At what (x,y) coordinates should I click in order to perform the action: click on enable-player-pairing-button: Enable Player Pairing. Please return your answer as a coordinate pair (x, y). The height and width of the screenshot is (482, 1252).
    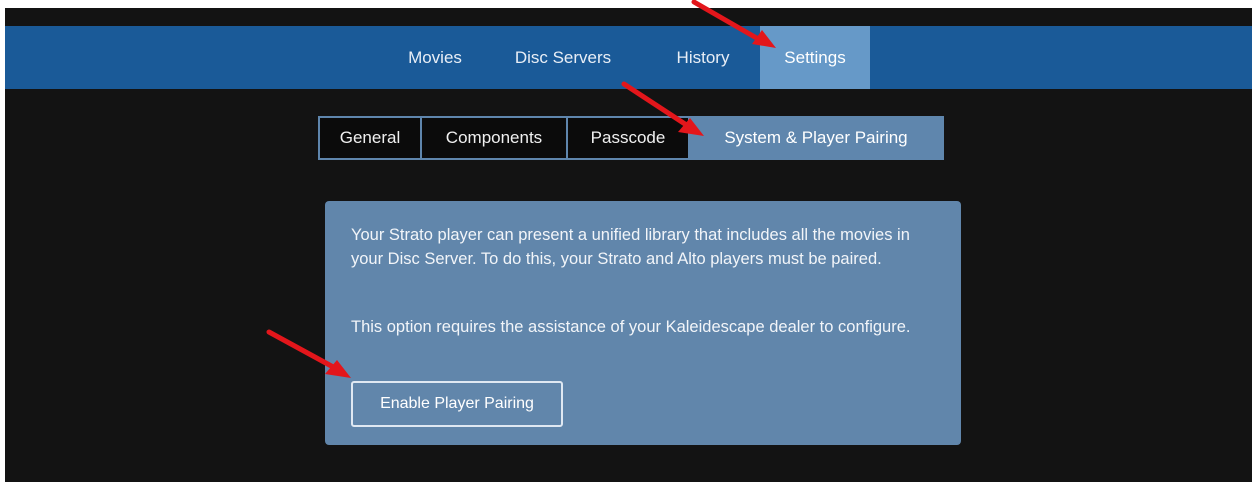
    Looking at the image, I should click on (457, 404).